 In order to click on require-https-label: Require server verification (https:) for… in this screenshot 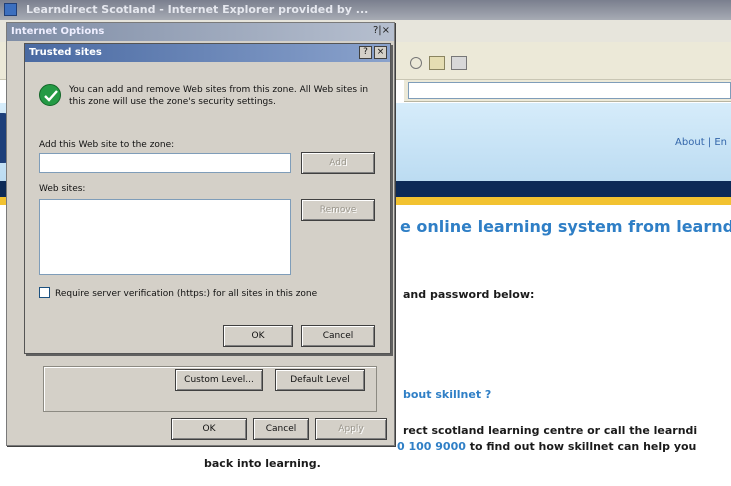, I will do `click(186, 294)`.